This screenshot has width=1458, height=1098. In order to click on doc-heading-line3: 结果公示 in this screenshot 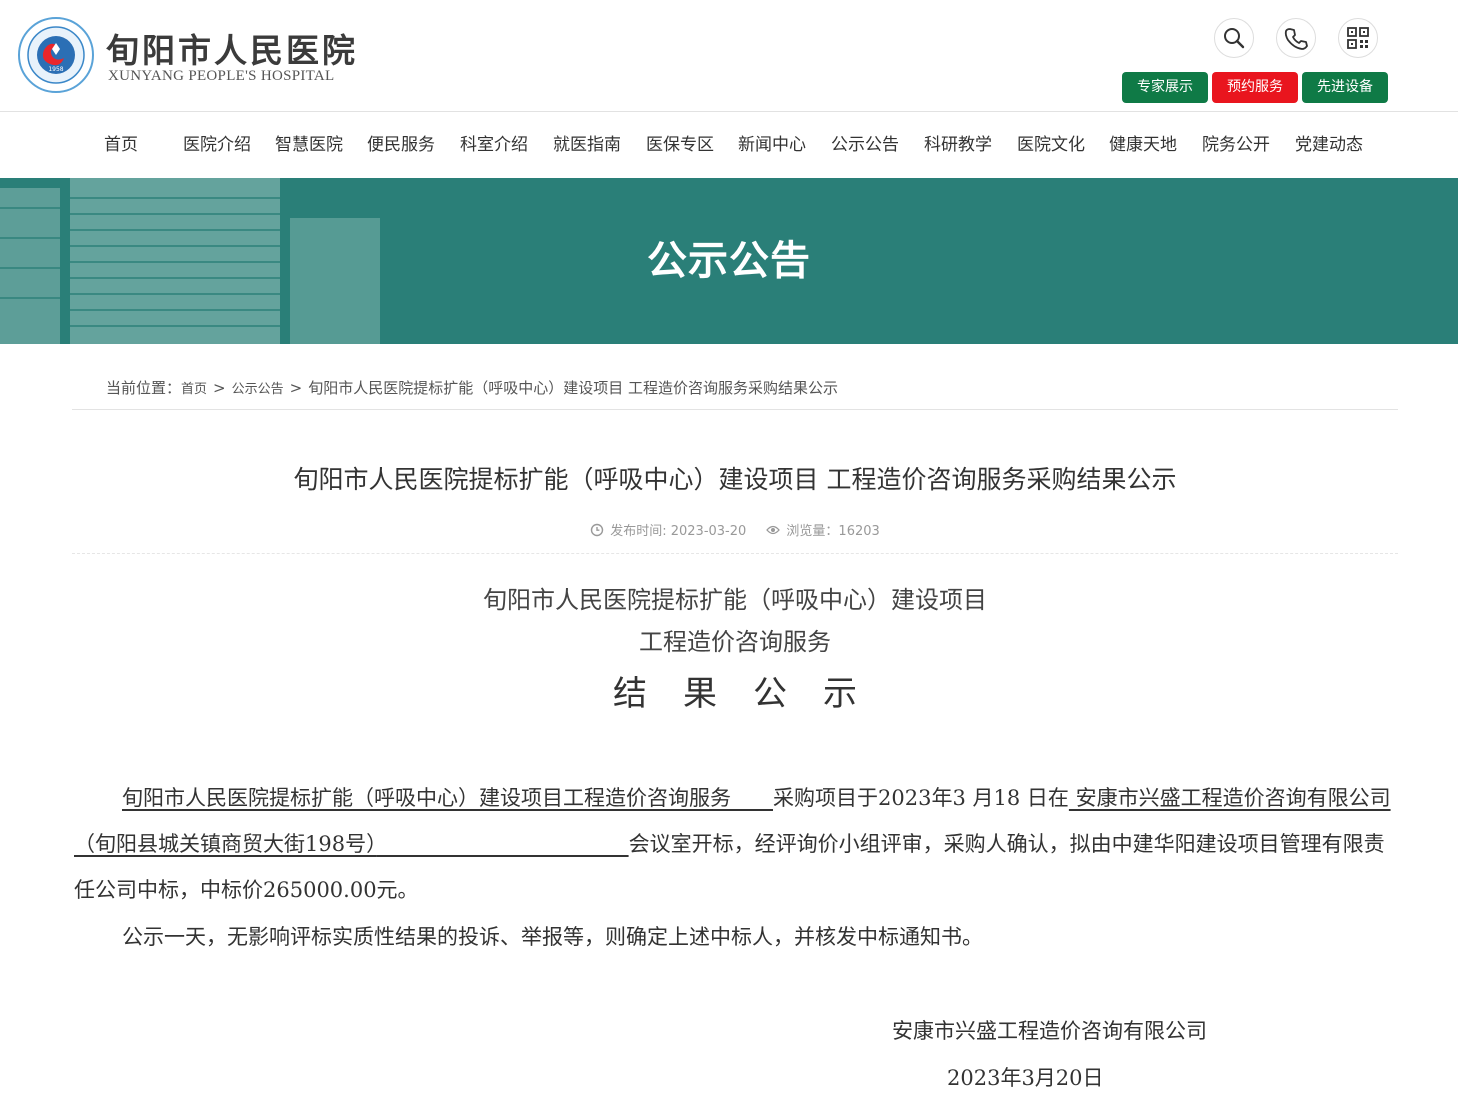, I will do `click(753, 694)`.